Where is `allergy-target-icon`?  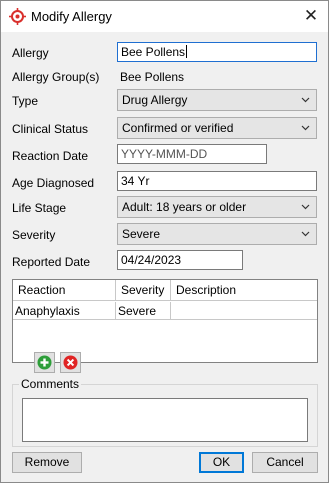
allergy-target-icon is located at coordinates (17, 16).